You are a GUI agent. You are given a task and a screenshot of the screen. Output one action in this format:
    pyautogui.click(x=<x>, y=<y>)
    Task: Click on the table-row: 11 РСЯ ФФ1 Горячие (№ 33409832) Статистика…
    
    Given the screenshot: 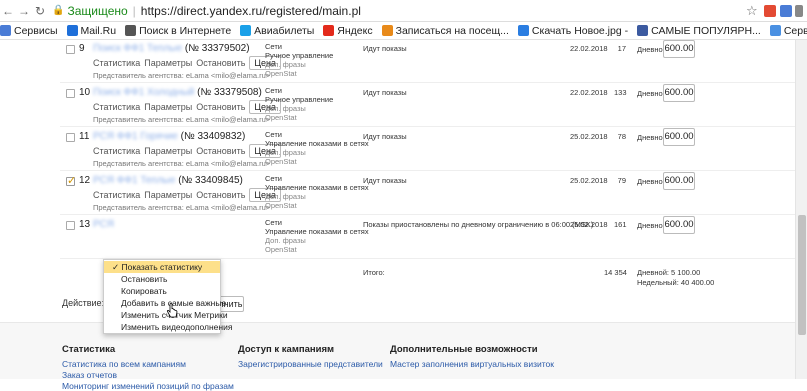 What is the action you would take?
    pyautogui.click(x=397, y=150)
    